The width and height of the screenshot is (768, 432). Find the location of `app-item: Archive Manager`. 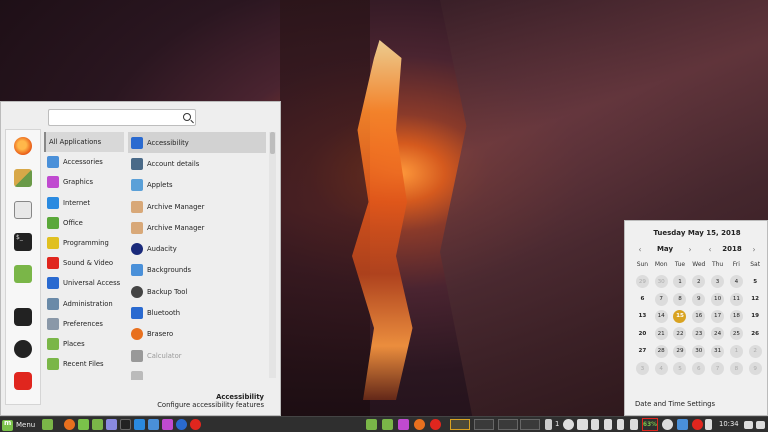

app-item: Archive Manager is located at coordinates (197, 227).